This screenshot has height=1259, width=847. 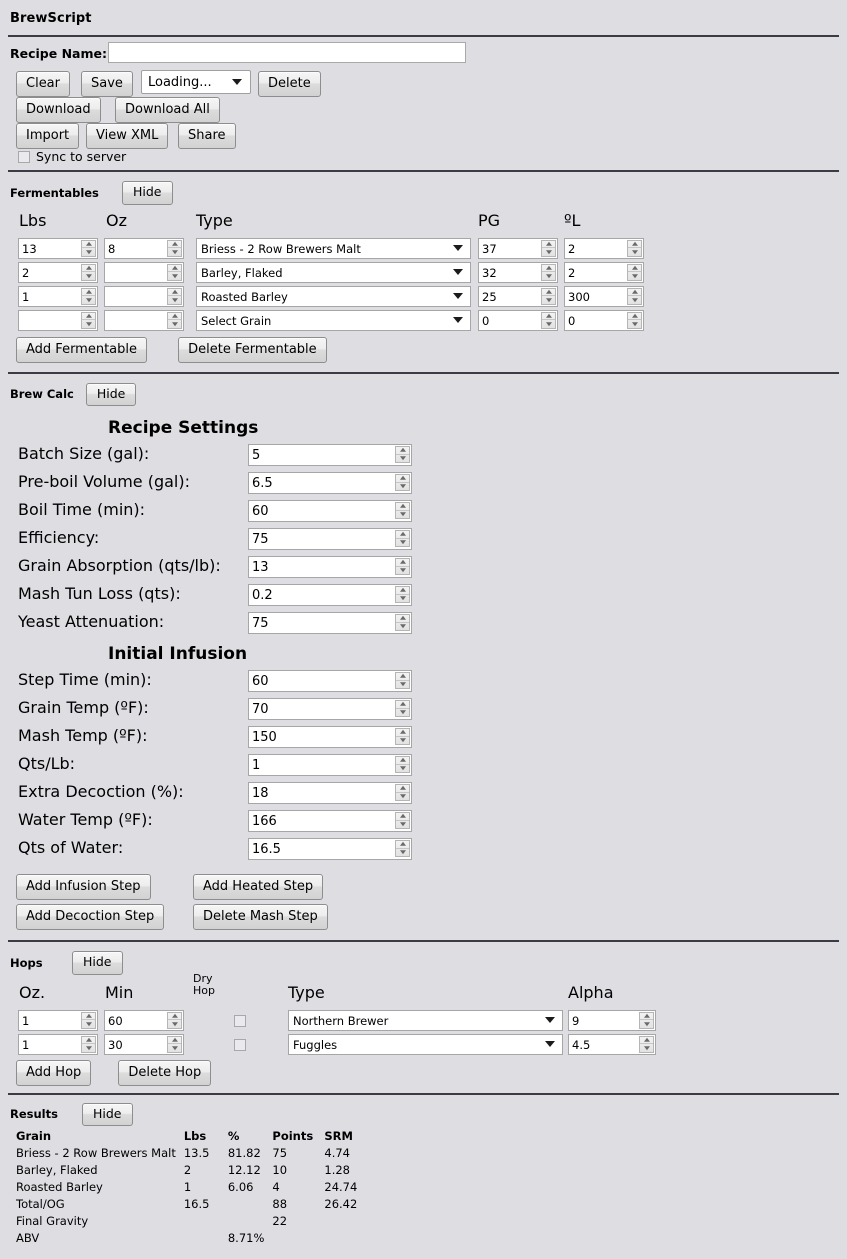 I want to click on results-hide-button: Hide, so click(x=107, y=1114).